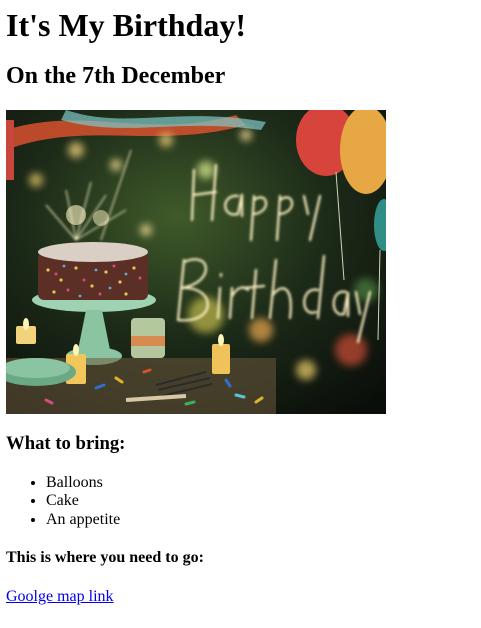 The height and width of the screenshot is (628, 481). Describe the element at coordinates (83, 520) in the screenshot. I see `list-item: An appetite` at that location.